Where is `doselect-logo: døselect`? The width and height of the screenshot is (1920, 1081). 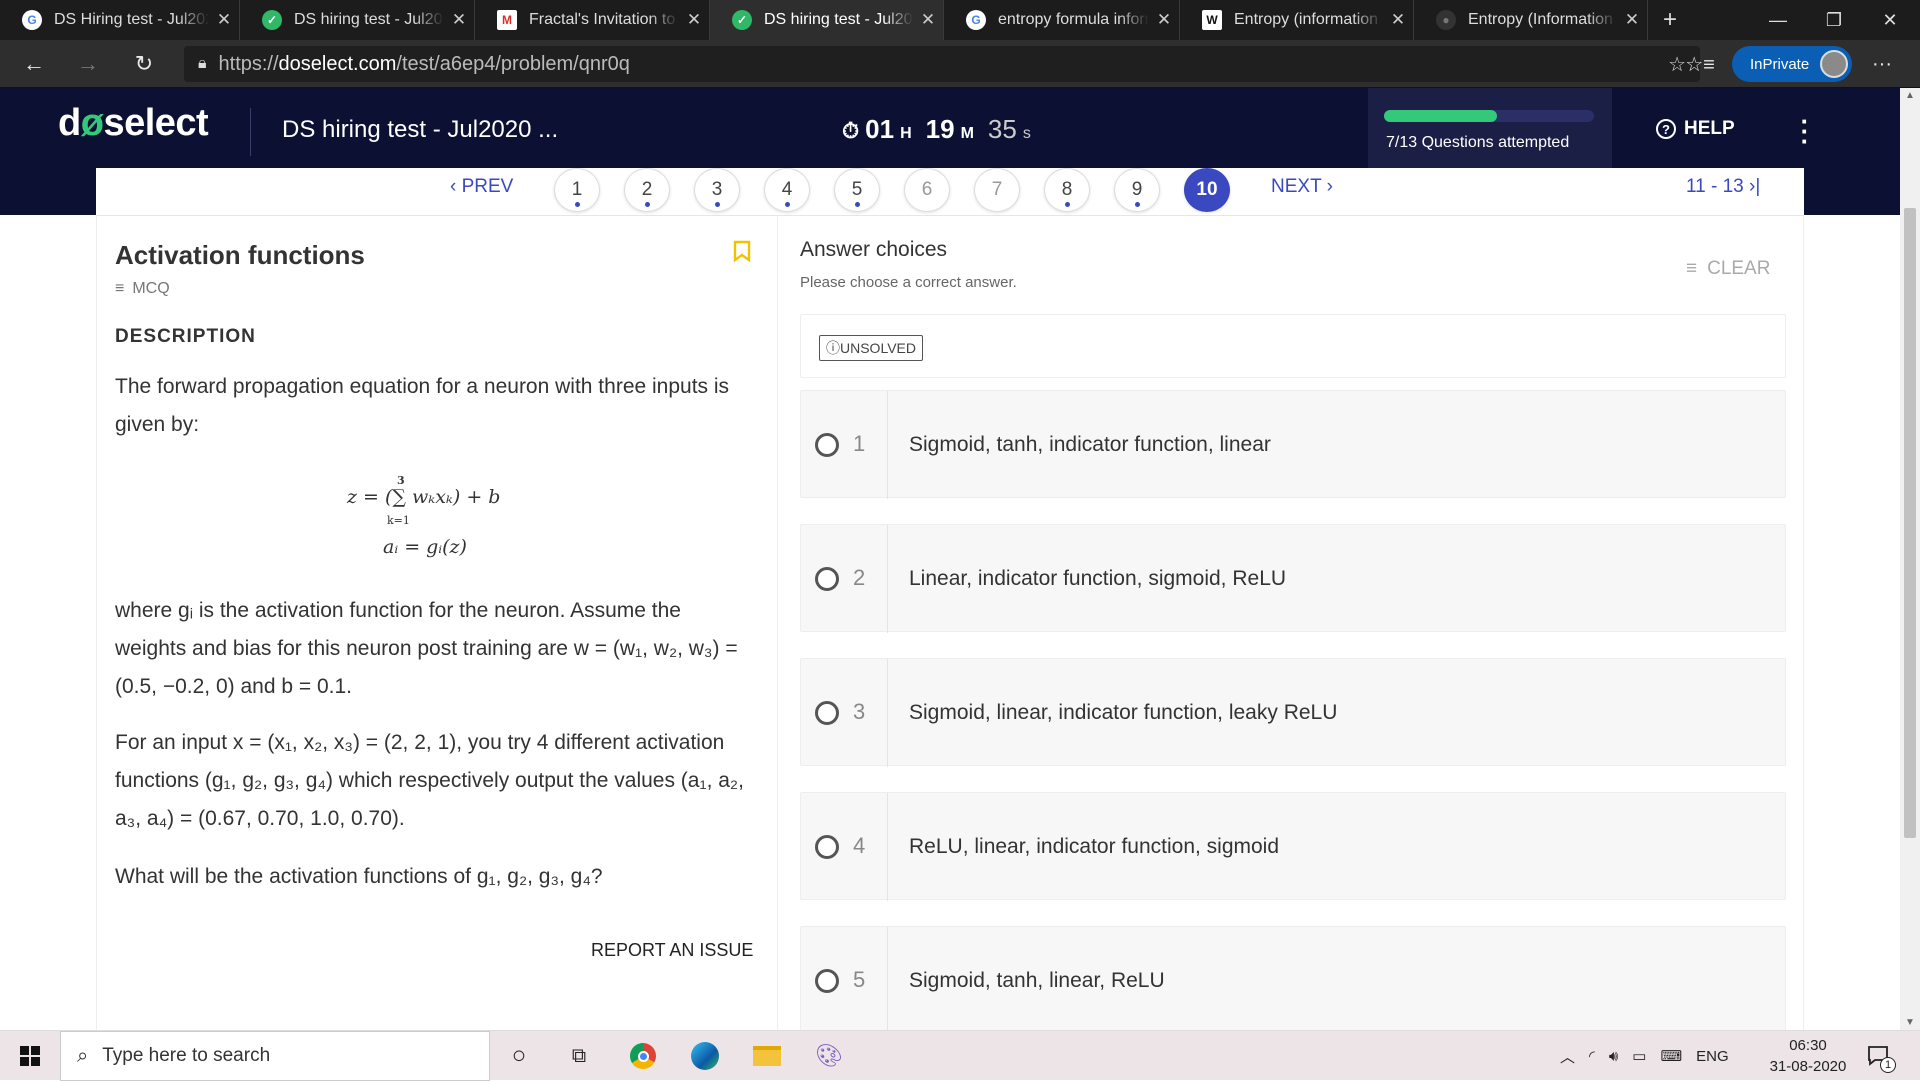
doselect-logo: døselect is located at coordinates (133, 123).